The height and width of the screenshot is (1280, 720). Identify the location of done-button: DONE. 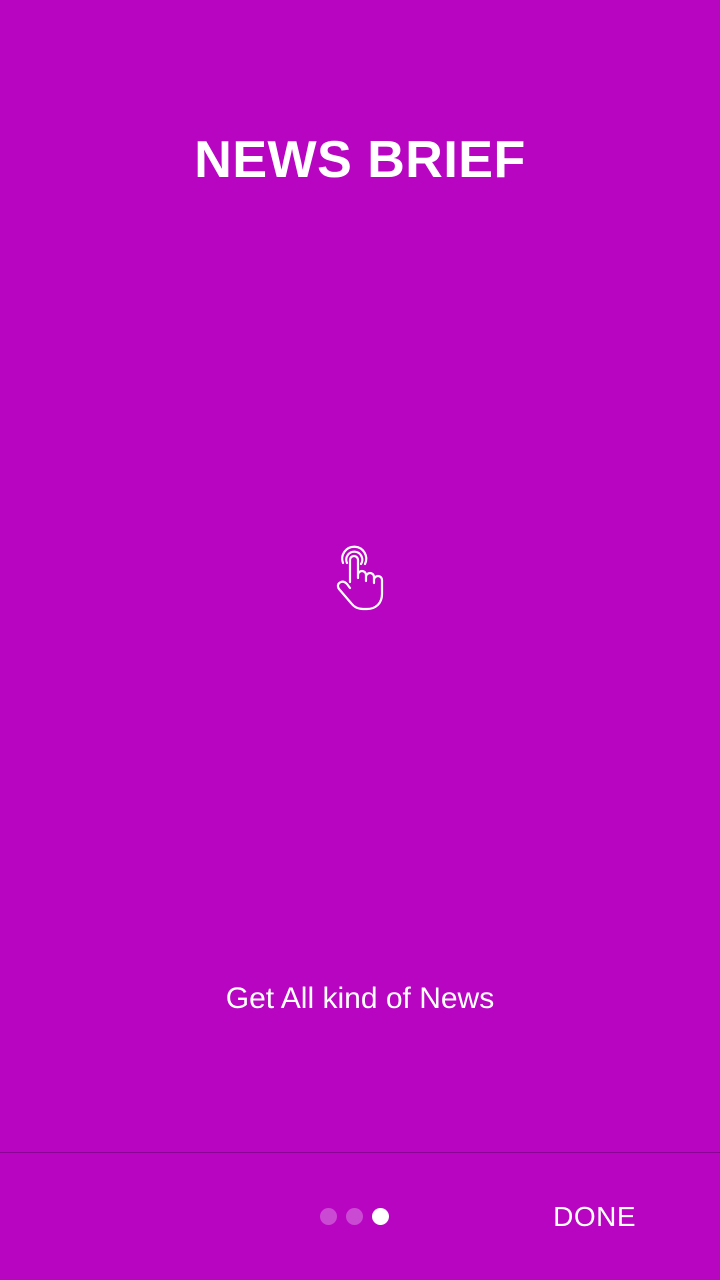
(594, 1217).